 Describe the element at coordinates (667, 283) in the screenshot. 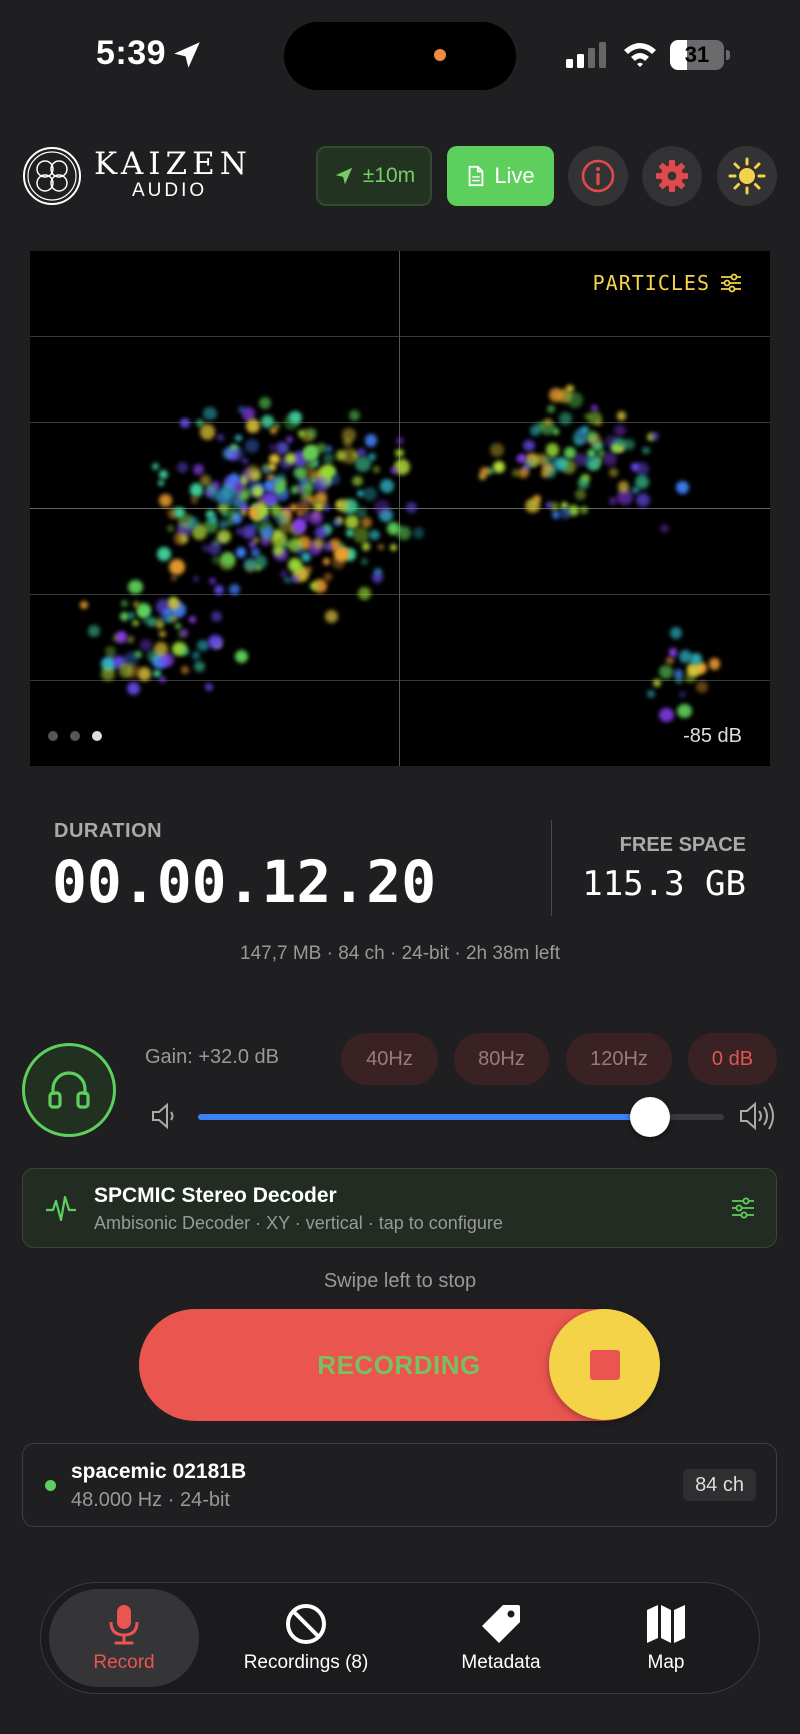

I see `visualizer-mode-button: PARTICLES` at that location.